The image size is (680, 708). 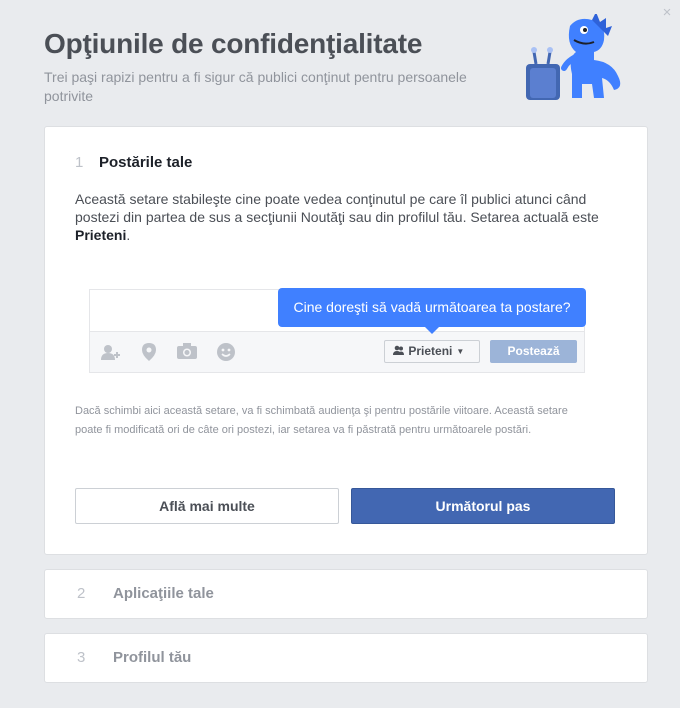 What do you see at coordinates (187, 352) in the screenshot?
I see `camera-icon` at bounding box center [187, 352].